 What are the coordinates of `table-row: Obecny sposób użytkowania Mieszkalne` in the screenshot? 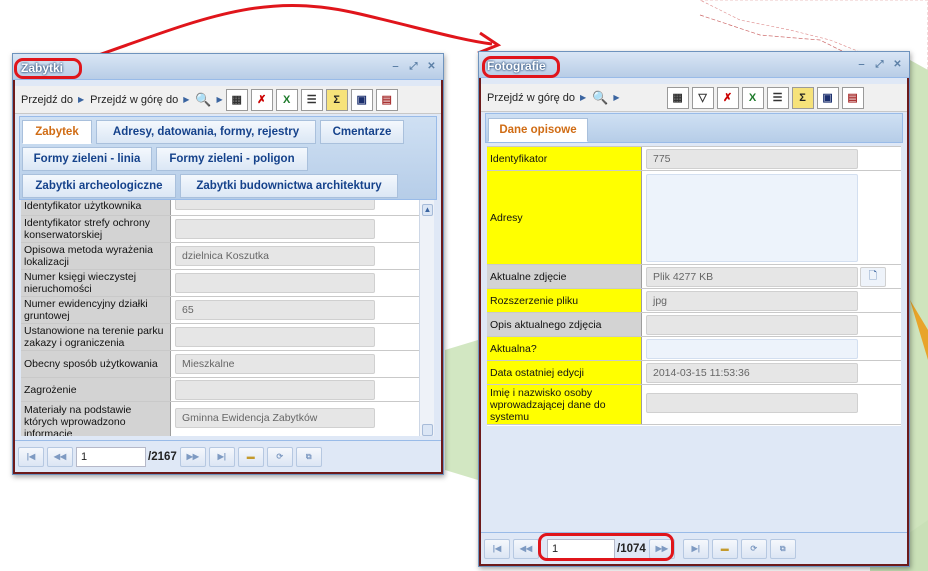 It's located at (221, 364).